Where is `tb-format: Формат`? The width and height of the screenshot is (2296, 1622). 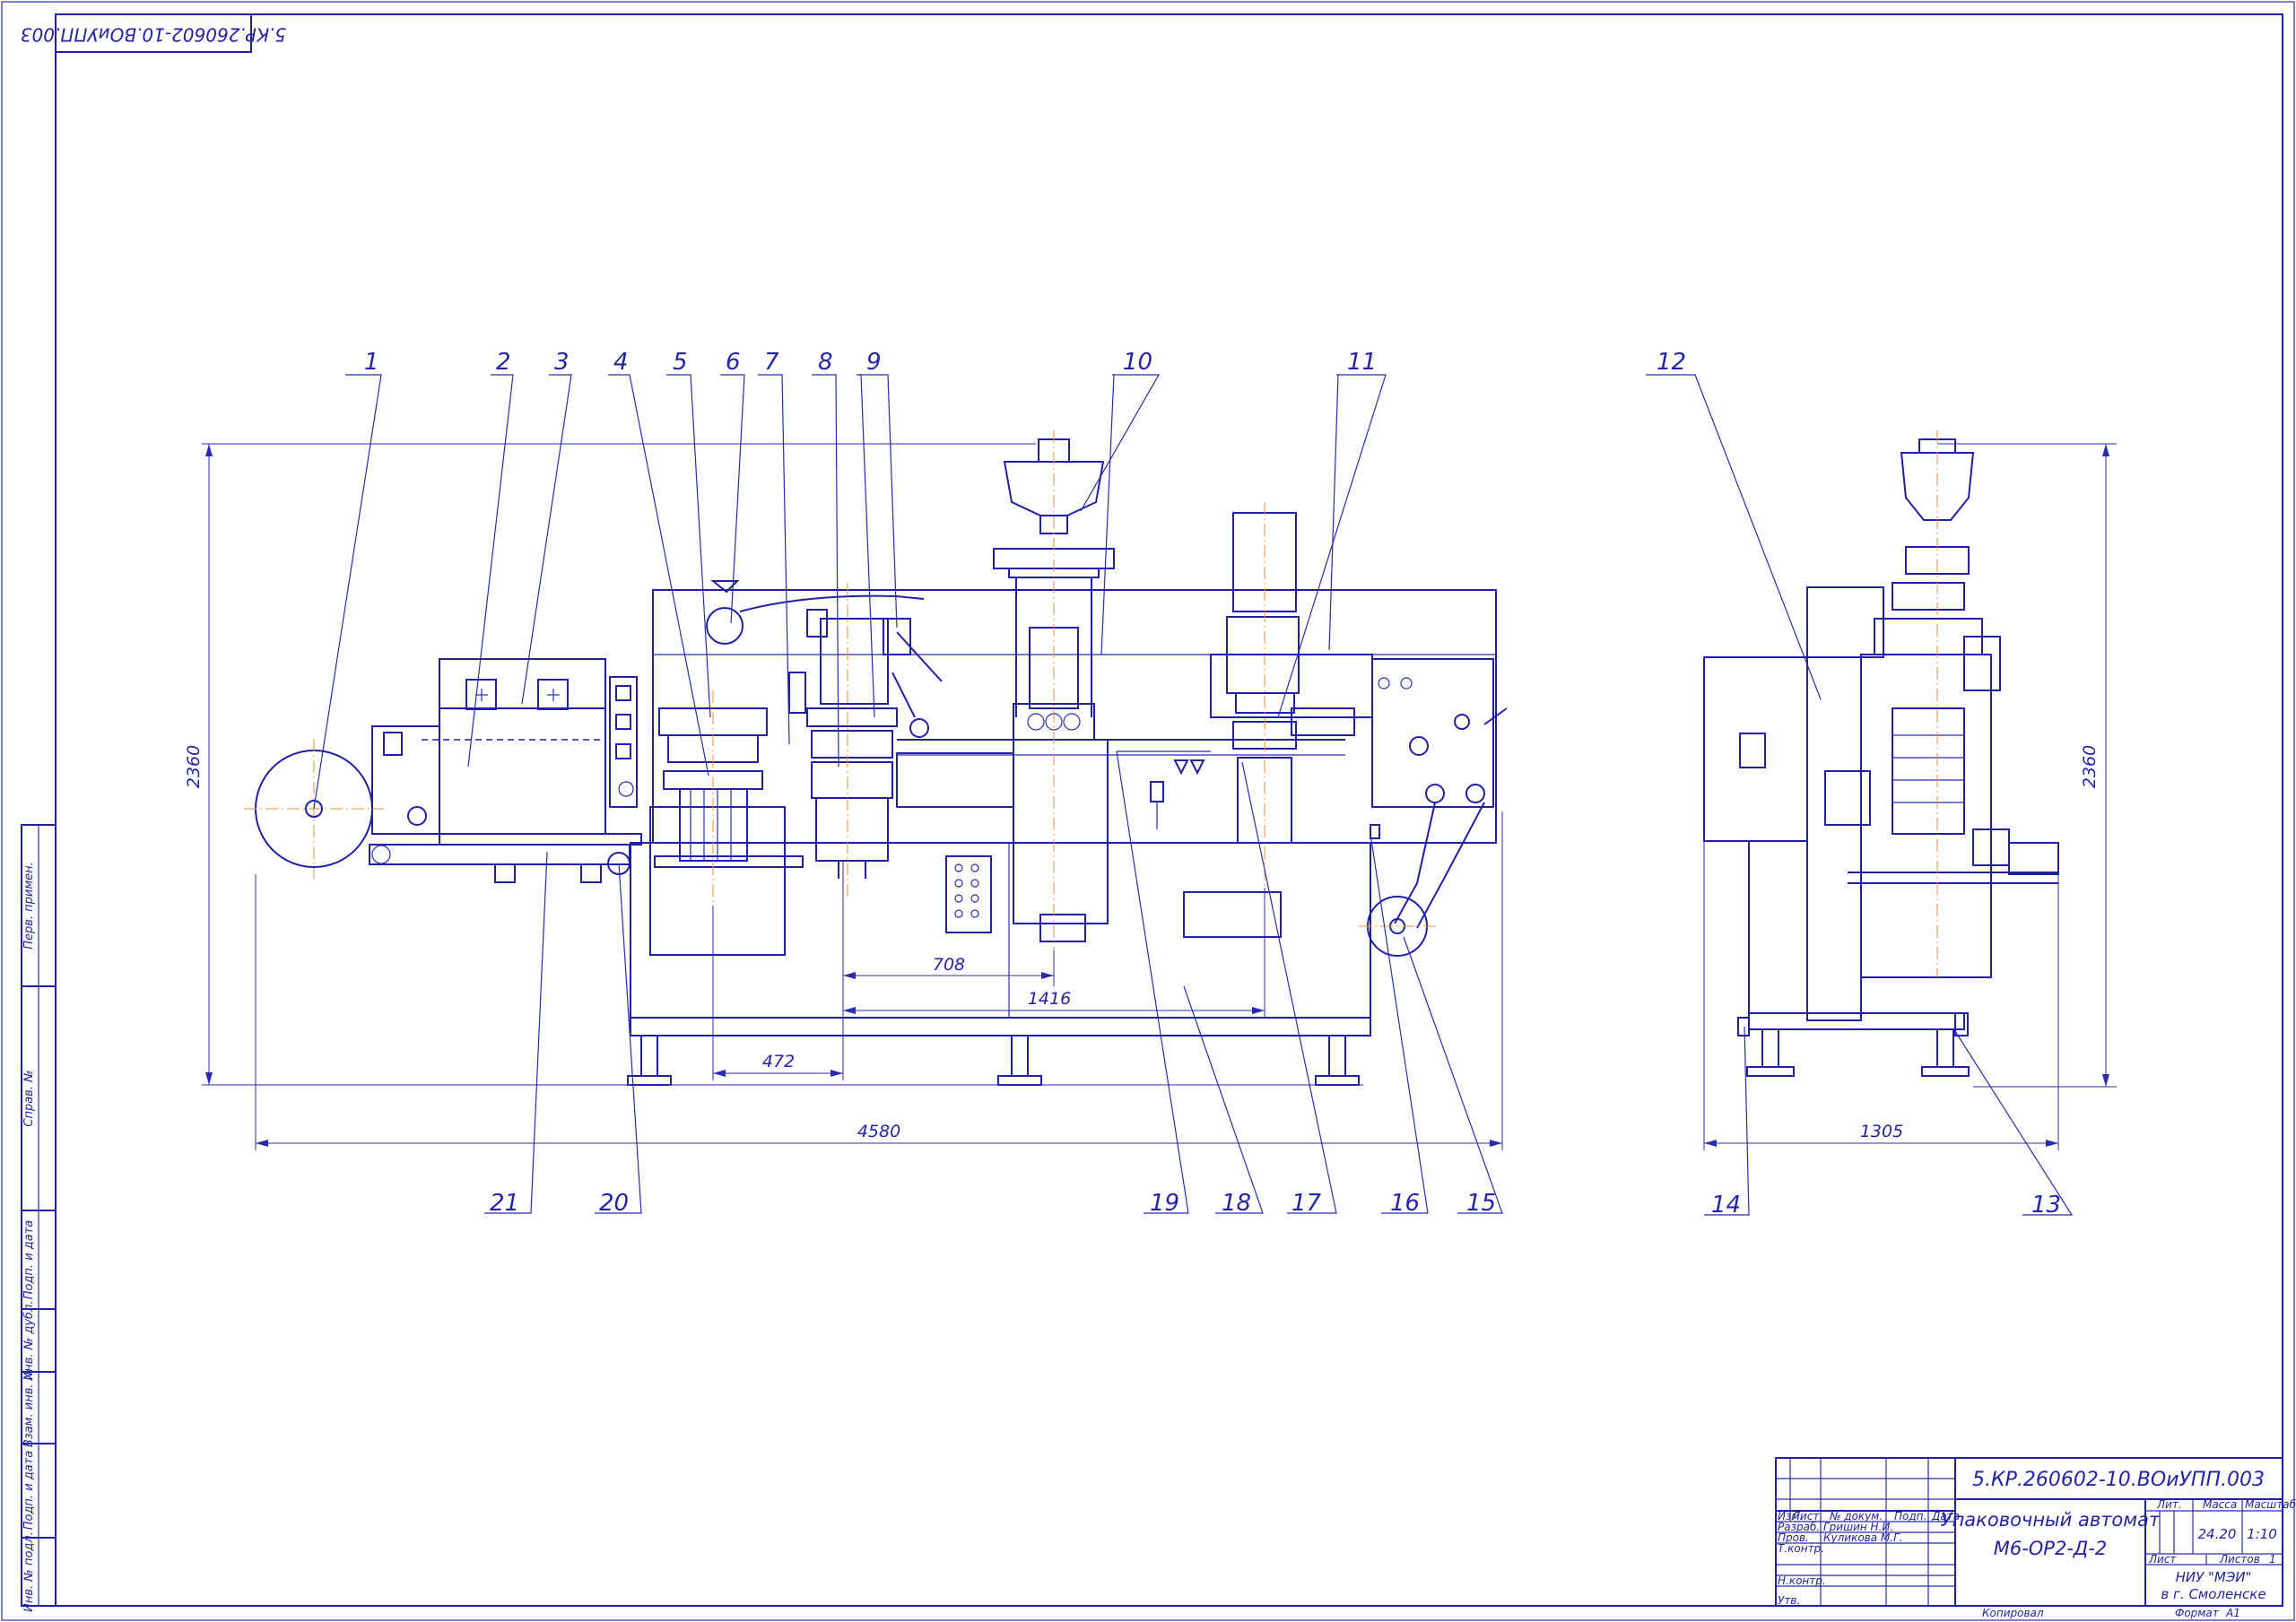 tb-format: Формат is located at coordinates (2197, 1613).